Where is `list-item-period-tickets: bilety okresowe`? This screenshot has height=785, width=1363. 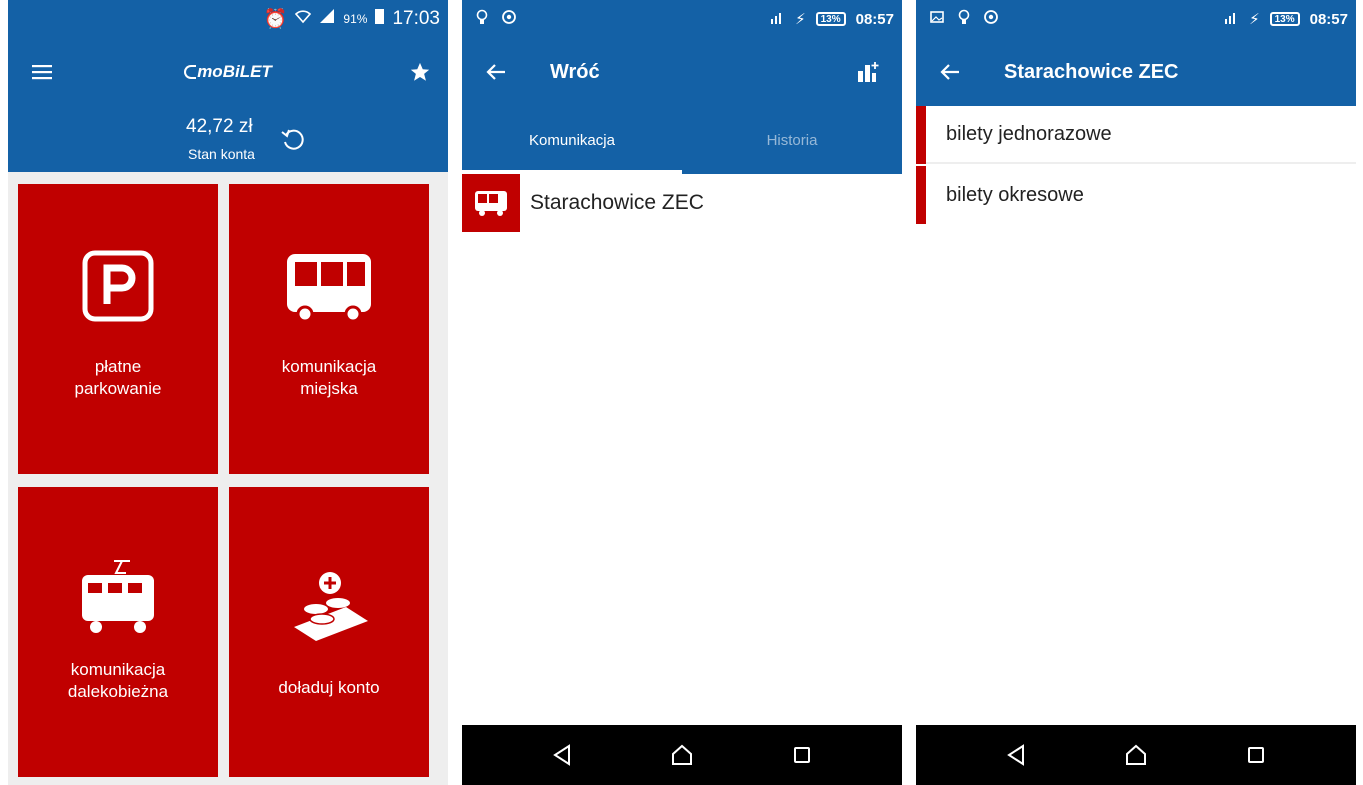
list-item-period-tickets: bilety okresowe is located at coordinates (1136, 195).